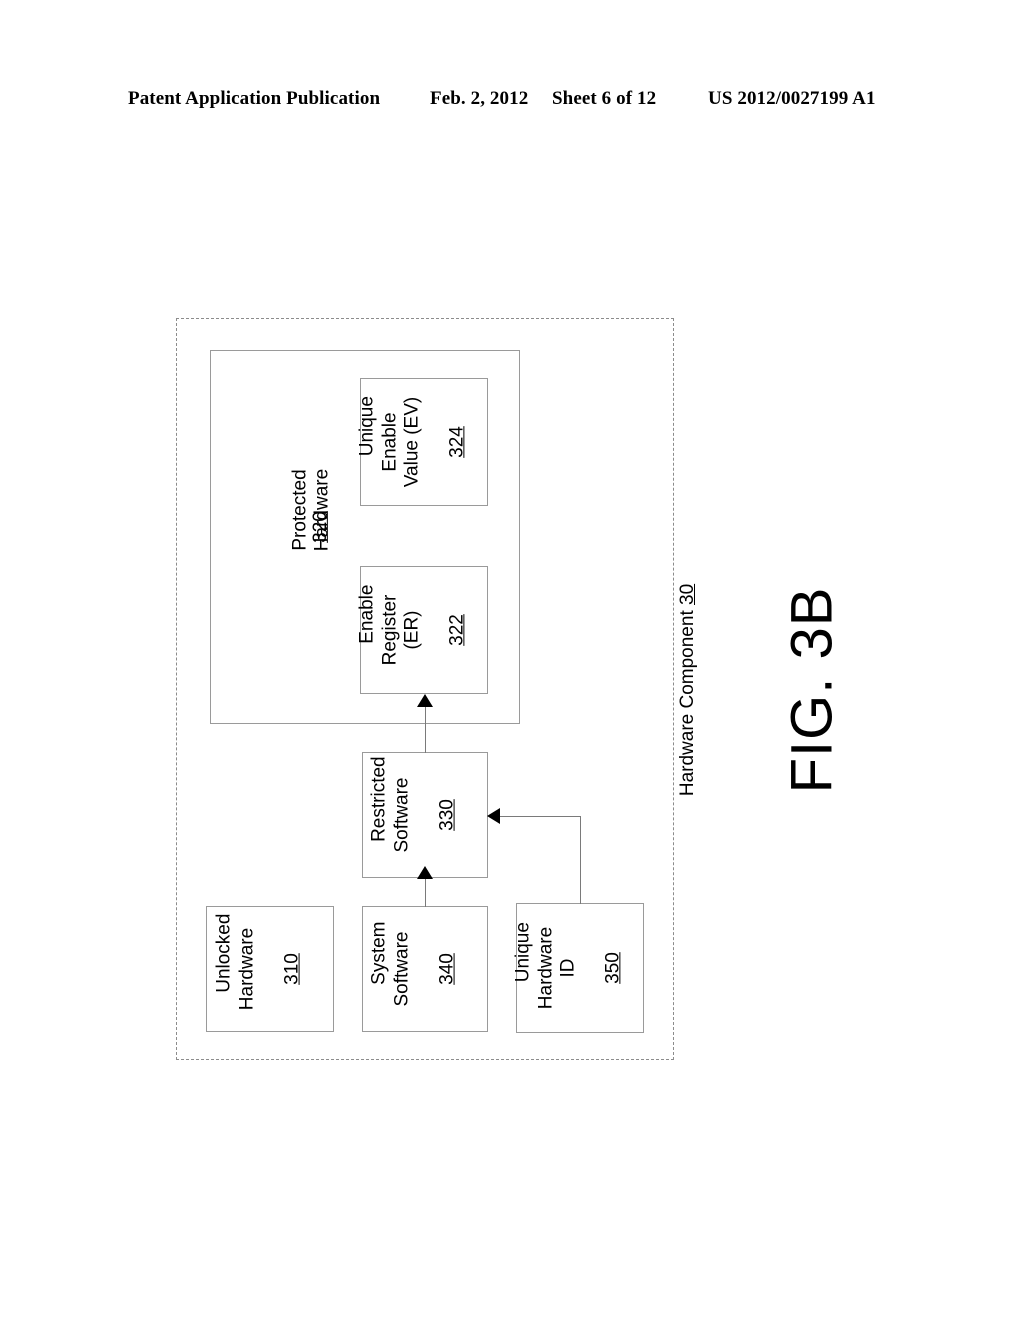 Image resolution: width=1024 pixels, height=1320 pixels. What do you see at coordinates (687, 703) in the screenshot?
I see `hardware-component-name: Hardware Component` at bounding box center [687, 703].